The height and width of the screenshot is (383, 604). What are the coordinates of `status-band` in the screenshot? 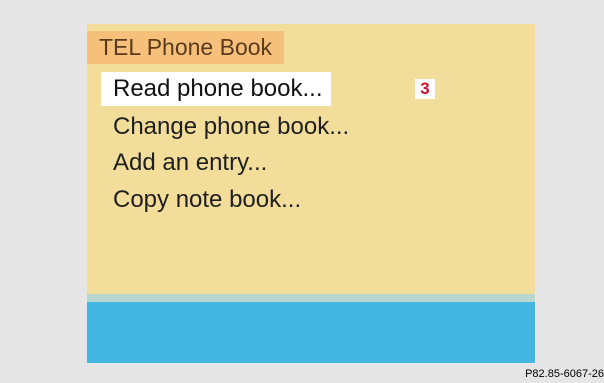 It's located at (311, 298).